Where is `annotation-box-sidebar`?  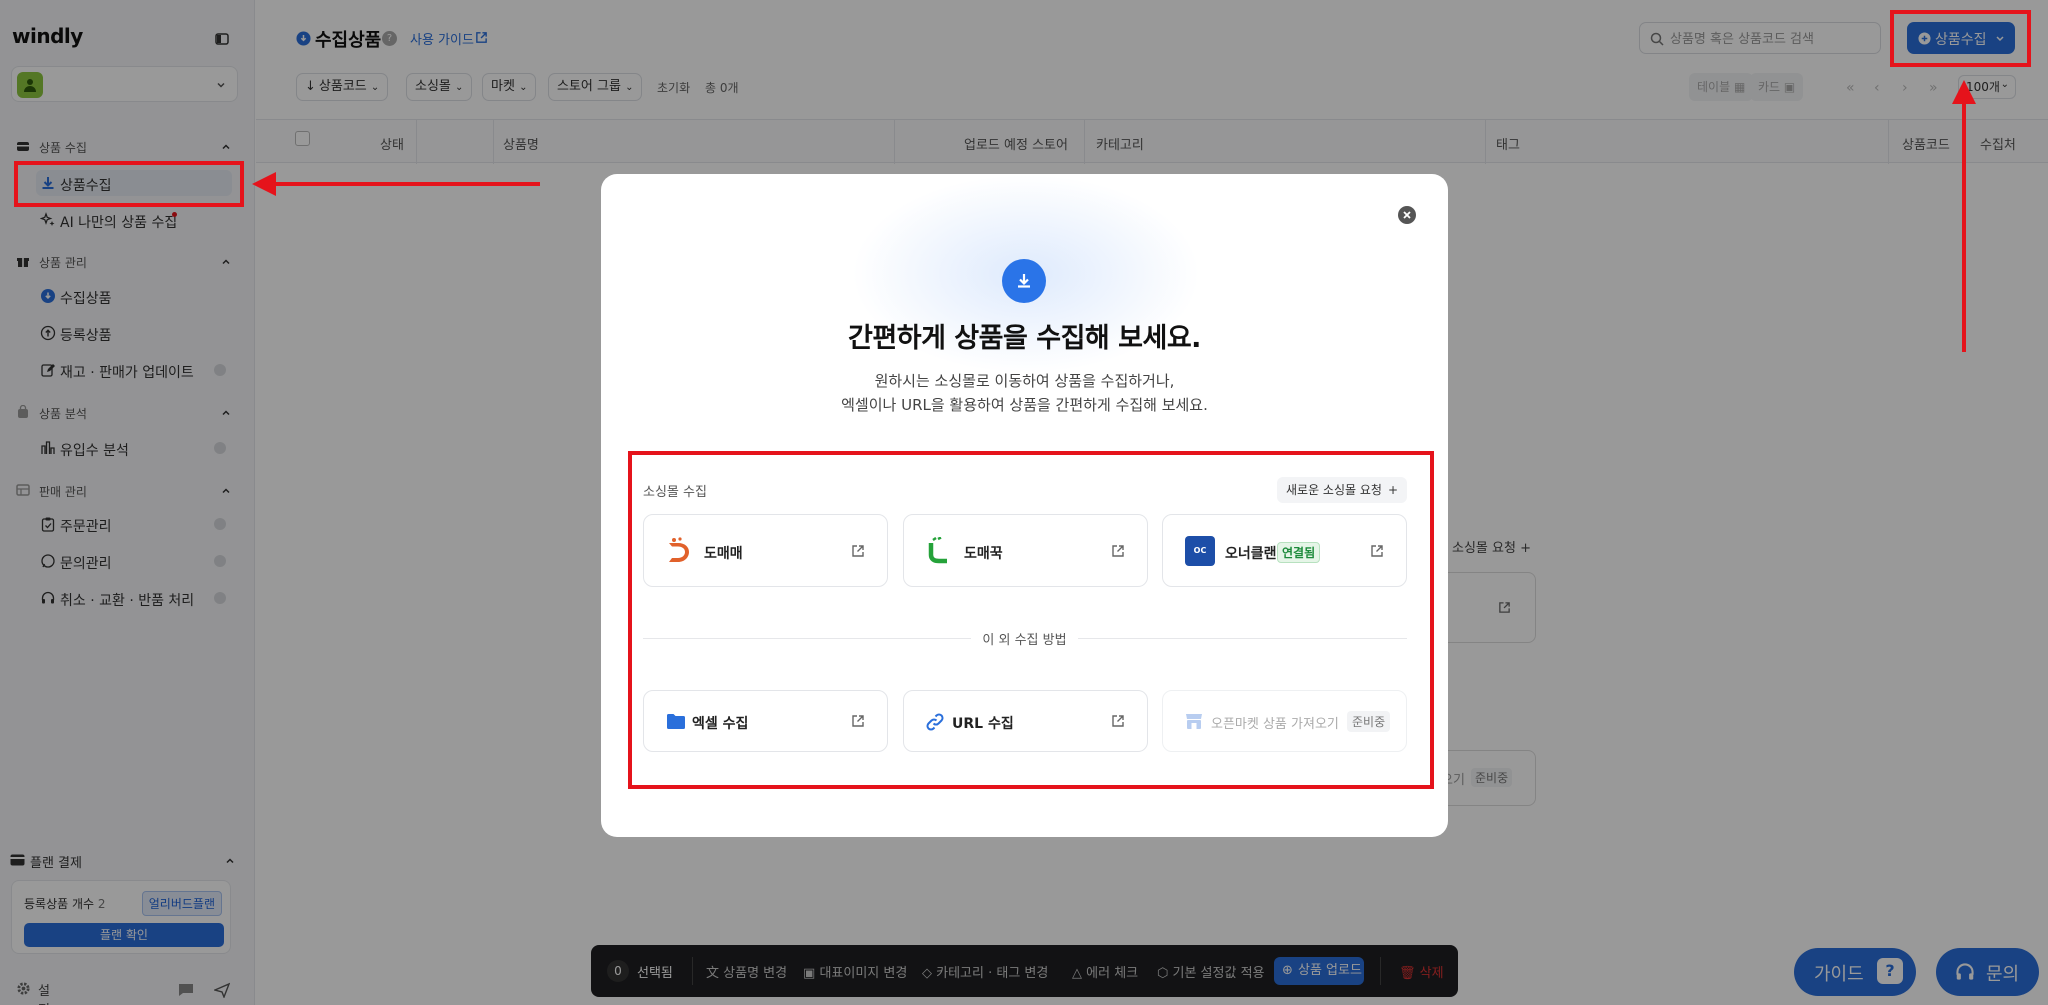 annotation-box-sidebar is located at coordinates (129, 184).